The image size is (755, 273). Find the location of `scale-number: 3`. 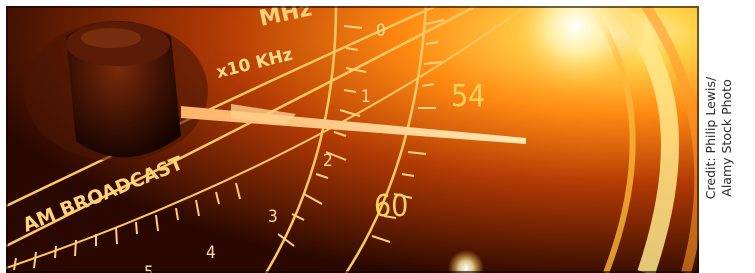

scale-number: 3 is located at coordinates (273, 217).